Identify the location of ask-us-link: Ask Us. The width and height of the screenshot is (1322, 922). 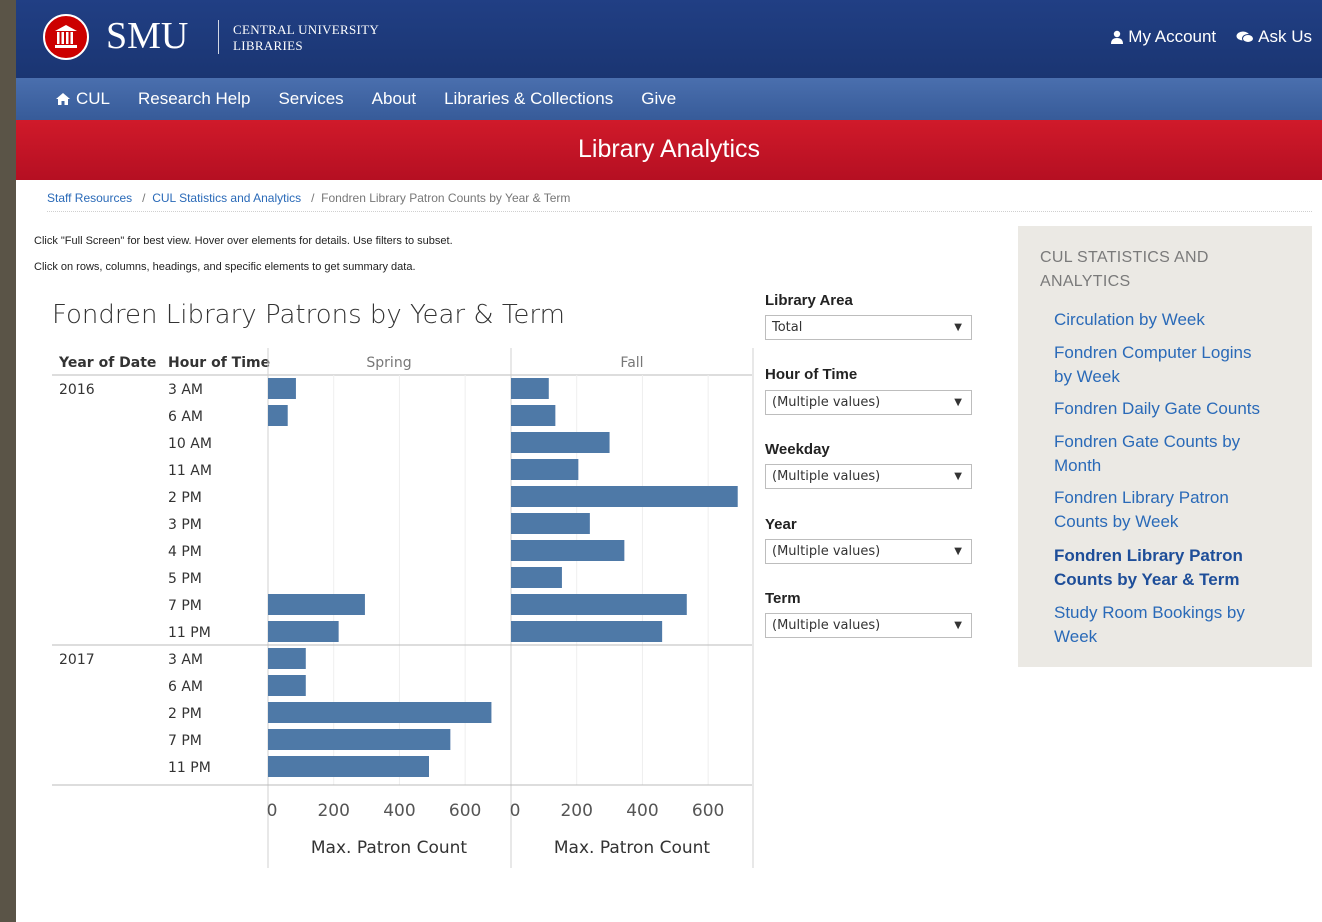
(1274, 37).